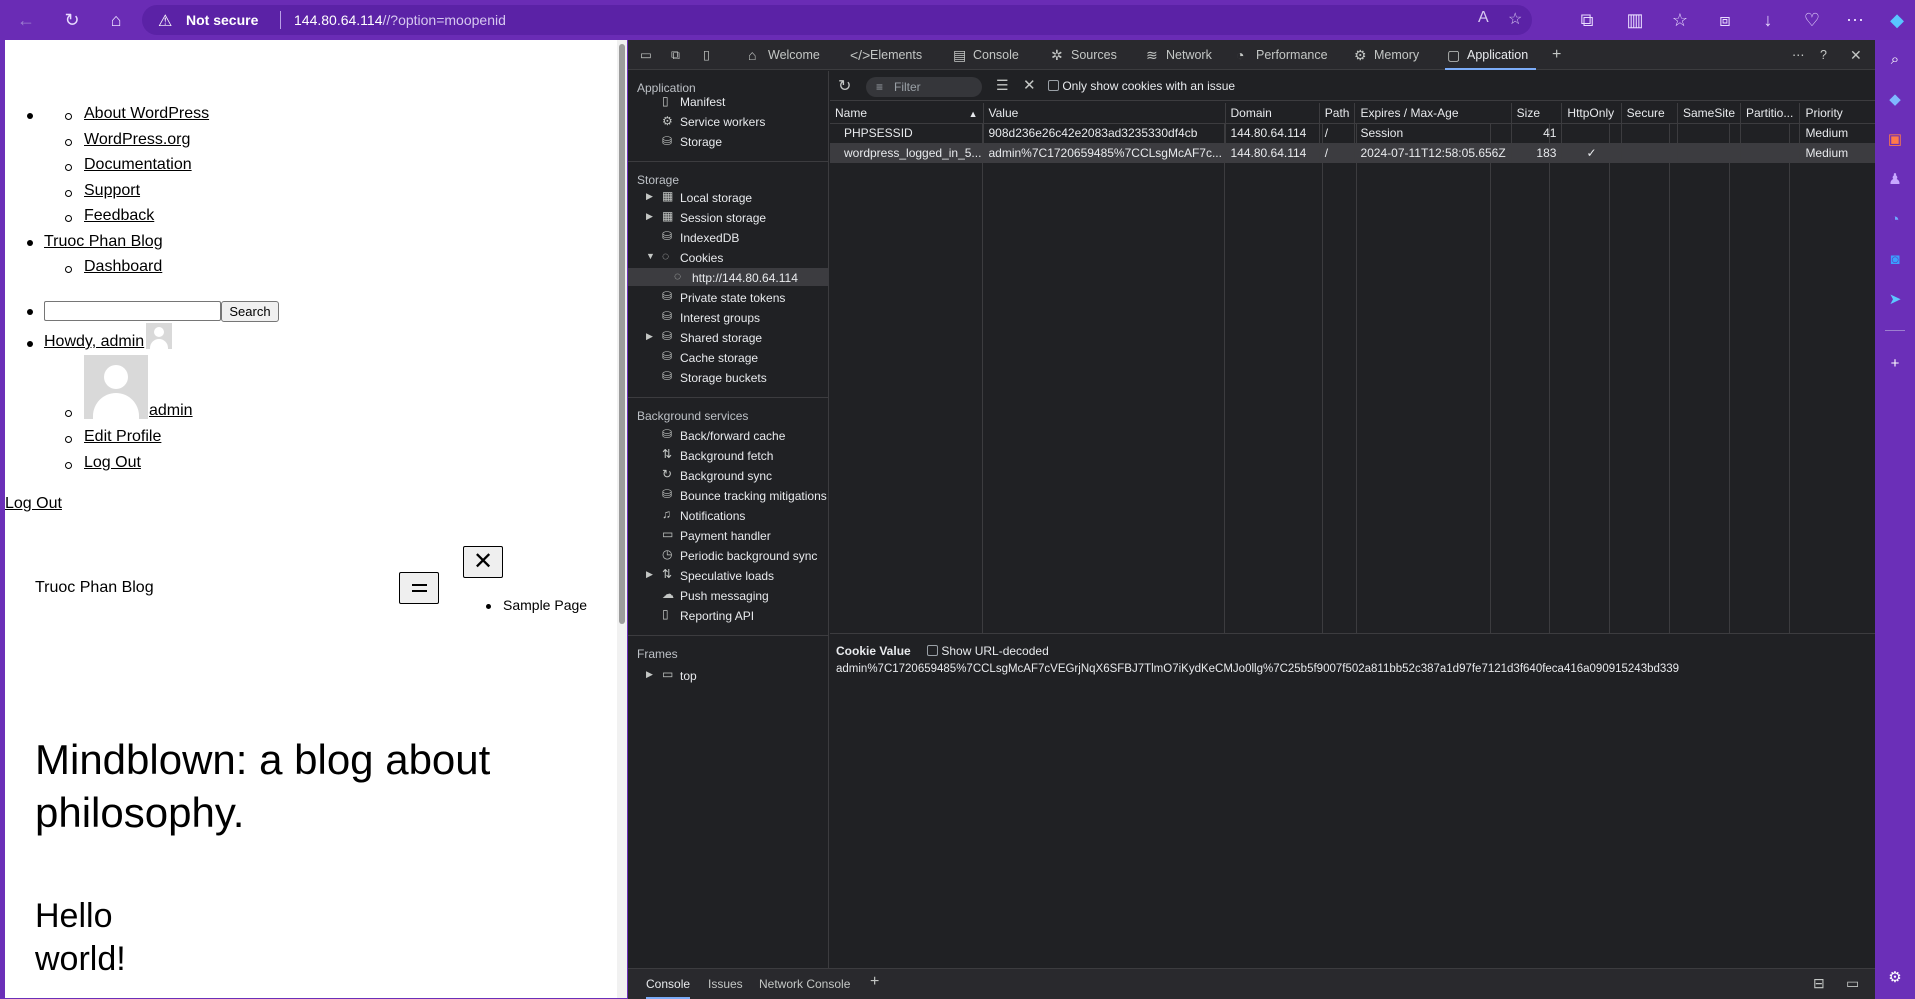 The height and width of the screenshot is (999, 1915). Describe the element at coordinates (72, 20) in the screenshot. I see `reload-icon: ↻` at that location.